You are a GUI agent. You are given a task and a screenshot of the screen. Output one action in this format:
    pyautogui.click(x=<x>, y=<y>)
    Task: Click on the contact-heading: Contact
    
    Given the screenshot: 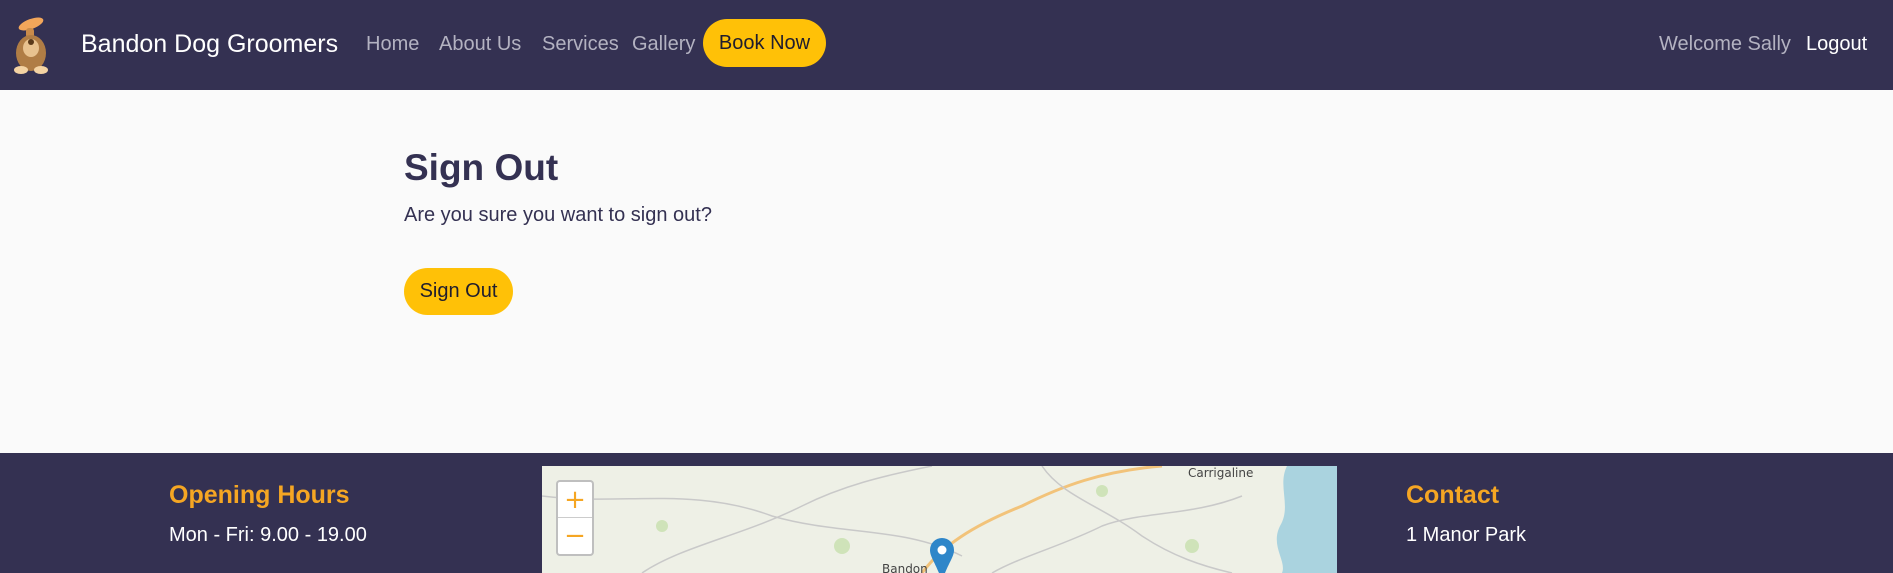 What is the action you would take?
    pyautogui.click(x=1453, y=495)
    